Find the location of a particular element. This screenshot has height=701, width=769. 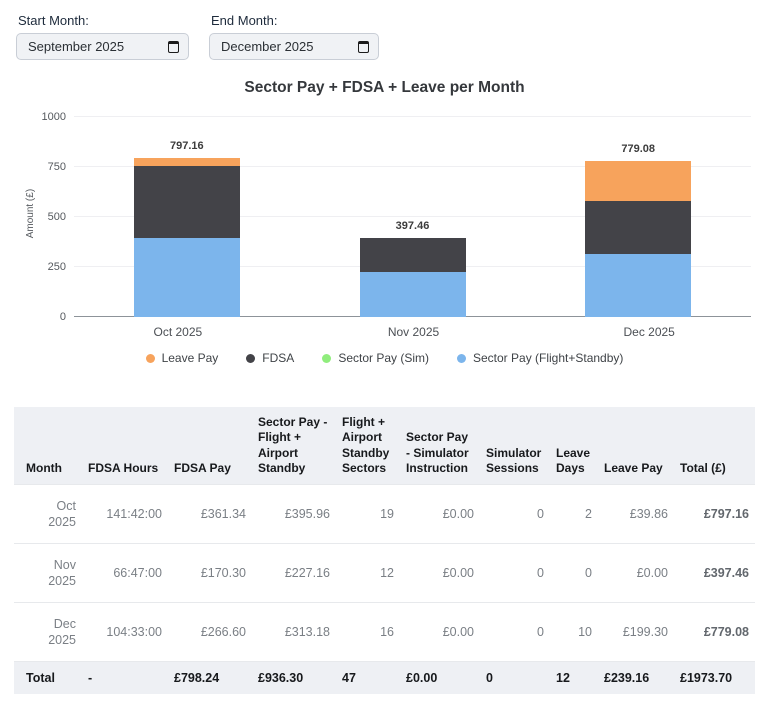

bar-slot: 397.46 is located at coordinates (413, 217).